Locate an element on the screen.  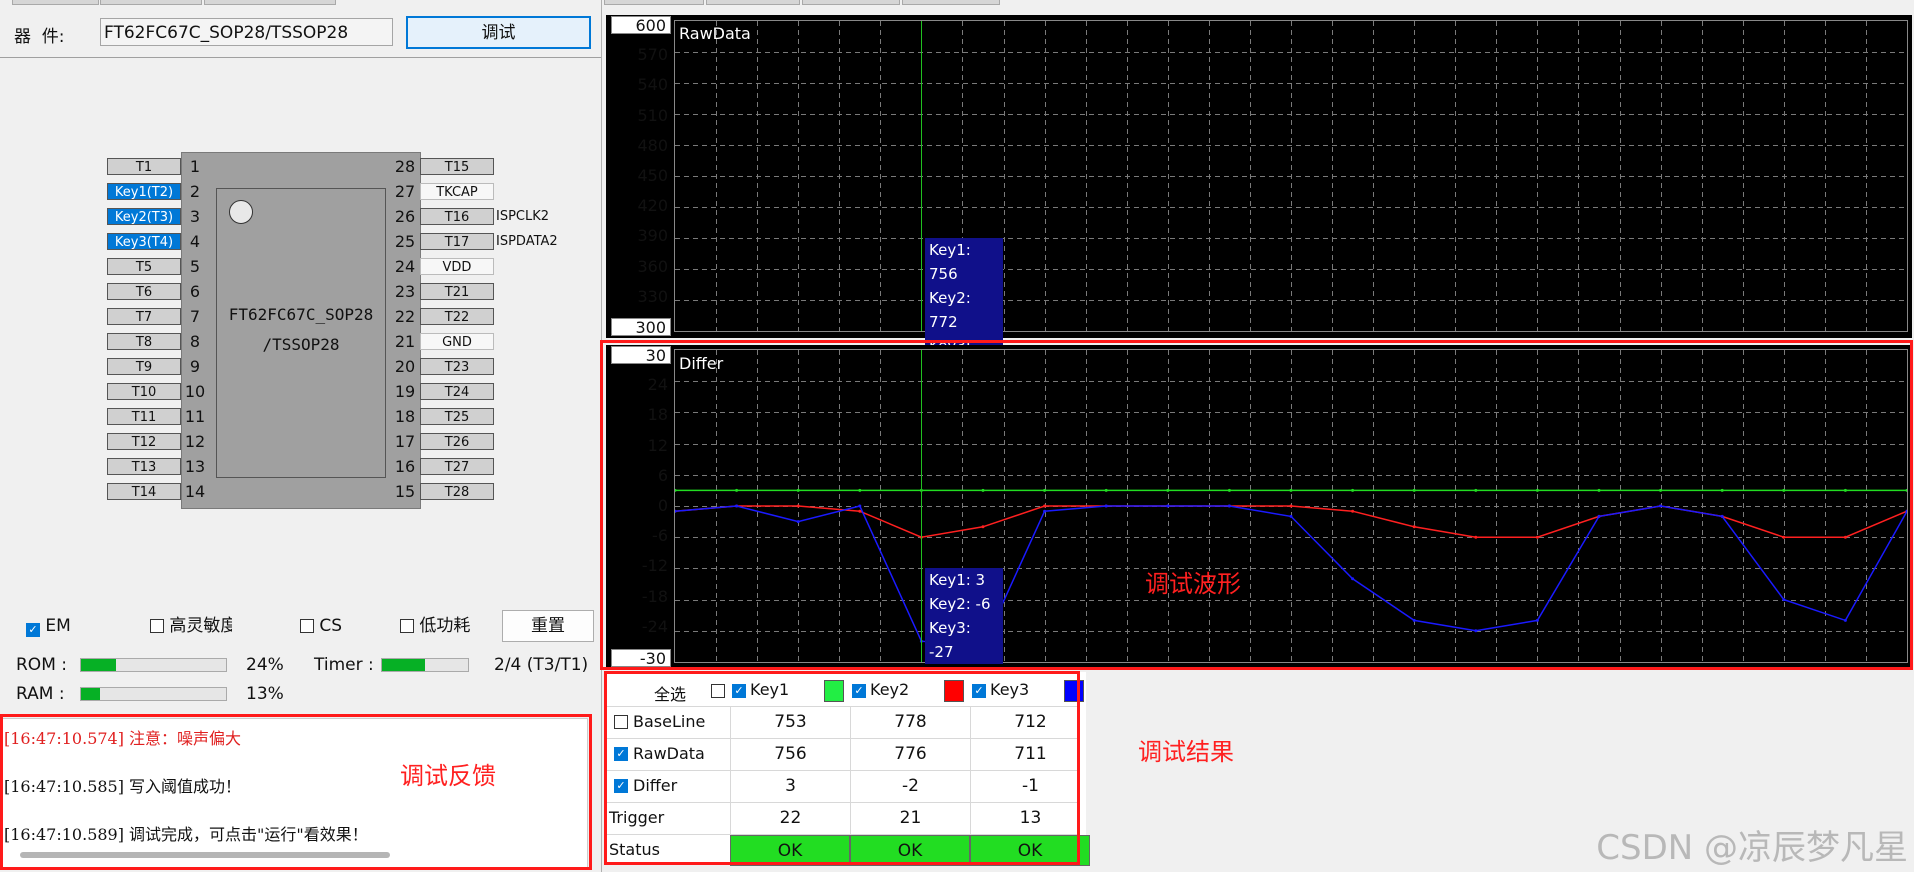
em-option: ✓ EM is located at coordinates (48, 626).